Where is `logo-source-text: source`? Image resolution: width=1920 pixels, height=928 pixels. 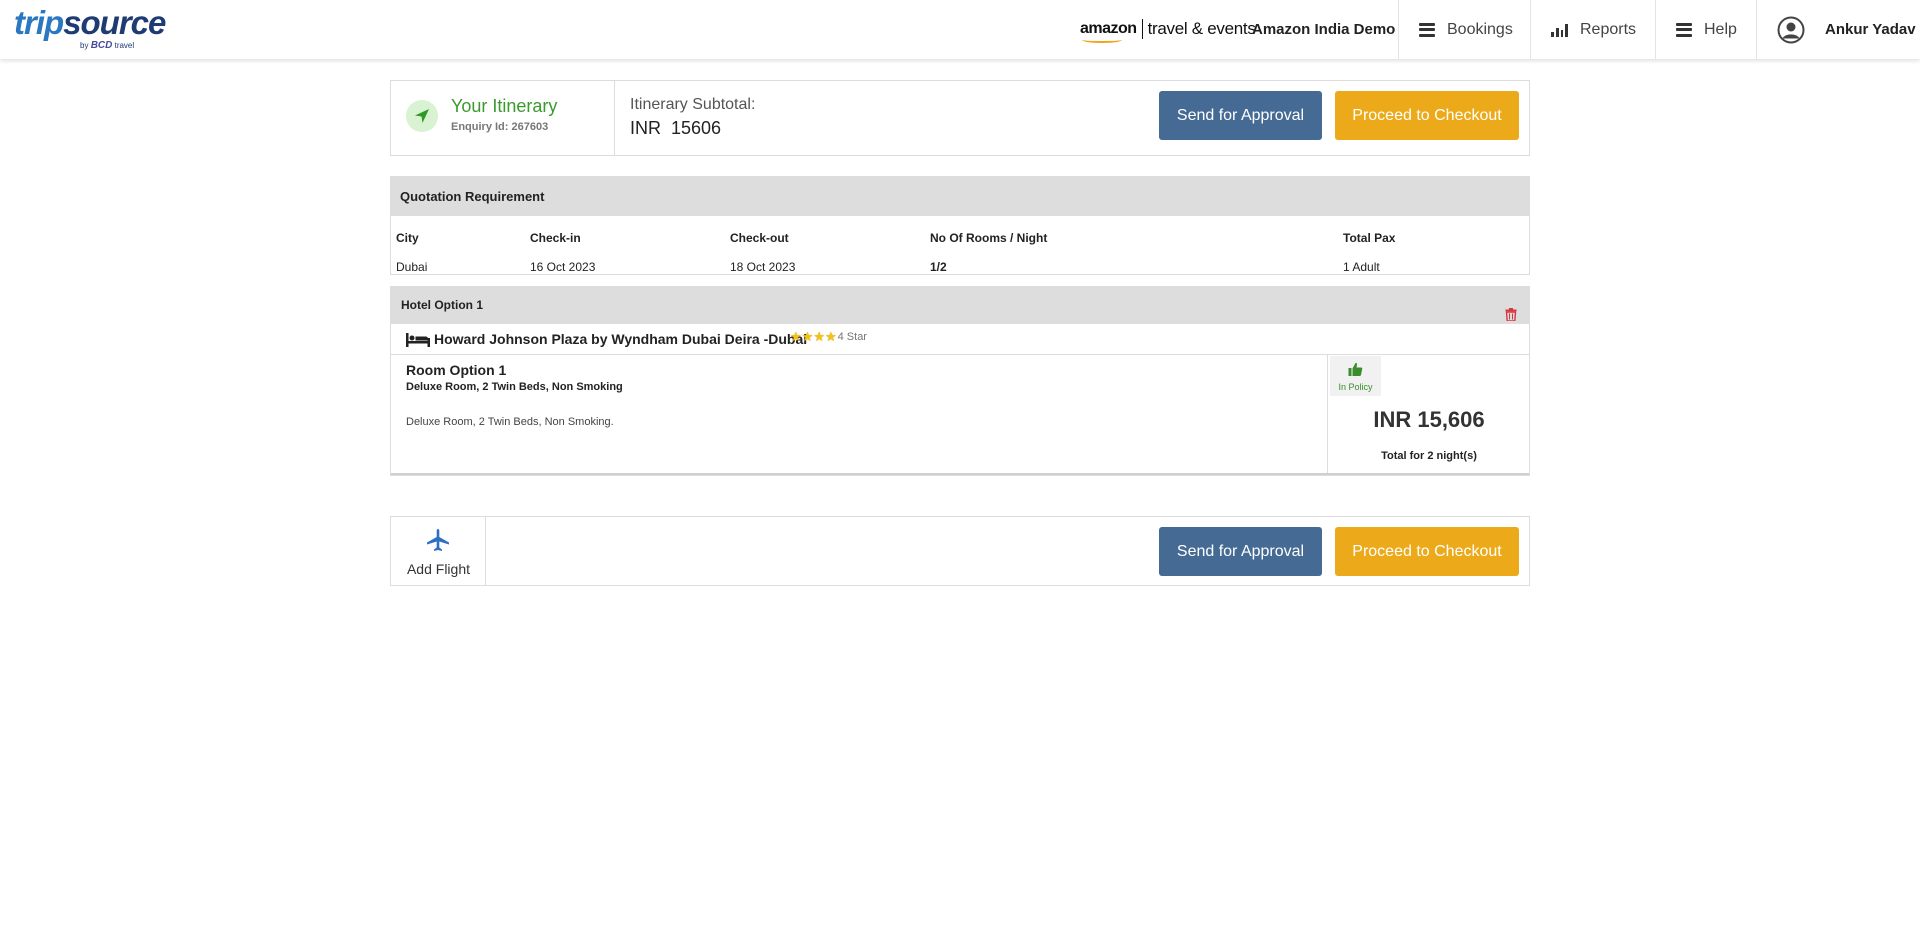 logo-source-text: source is located at coordinates (114, 22).